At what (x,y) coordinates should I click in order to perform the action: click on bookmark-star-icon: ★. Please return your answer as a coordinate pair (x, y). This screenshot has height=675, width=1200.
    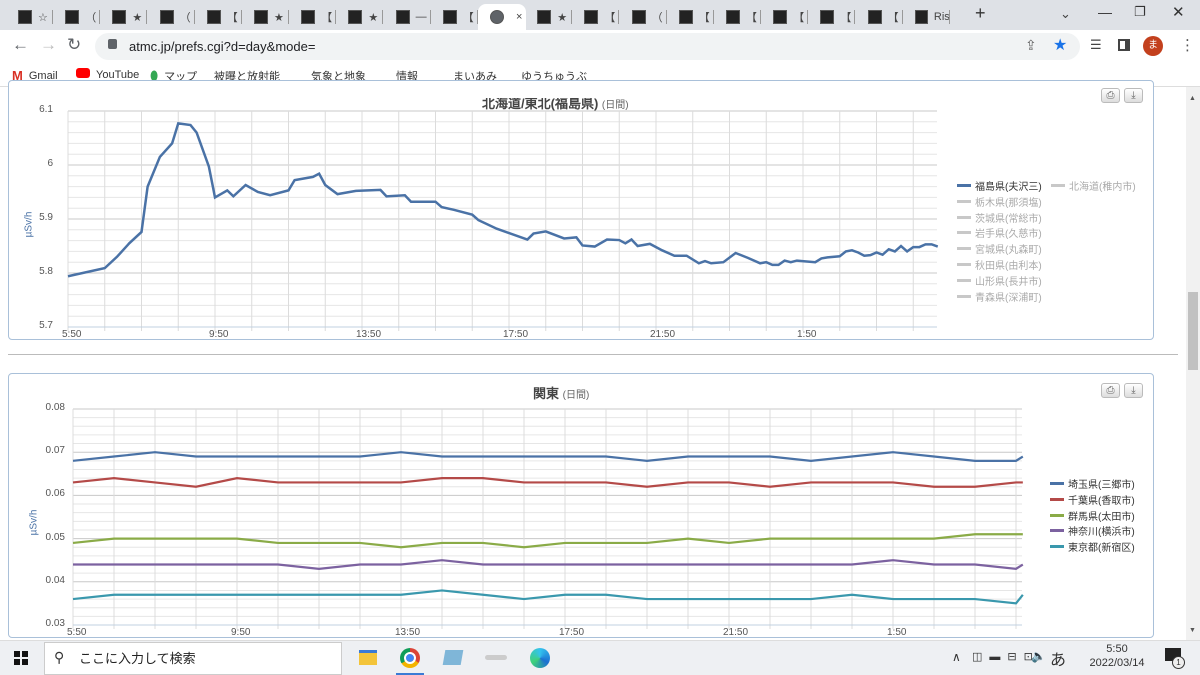
    Looking at the image, I should click on (1060, 45).